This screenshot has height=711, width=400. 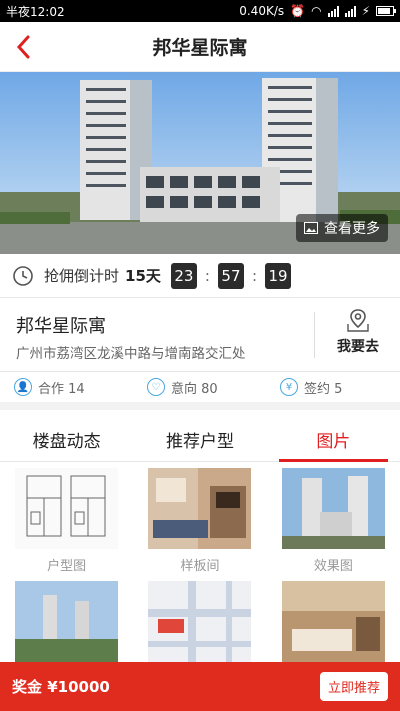 I want to click on countdown-label: 抢佣倒计时, so click(x=82, y=276).